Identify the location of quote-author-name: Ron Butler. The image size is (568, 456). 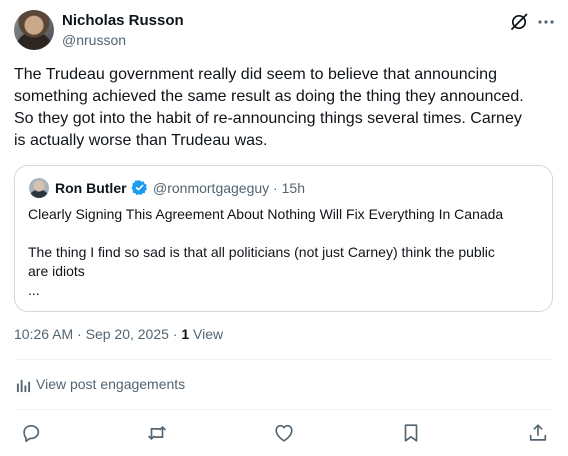
(91, 188).